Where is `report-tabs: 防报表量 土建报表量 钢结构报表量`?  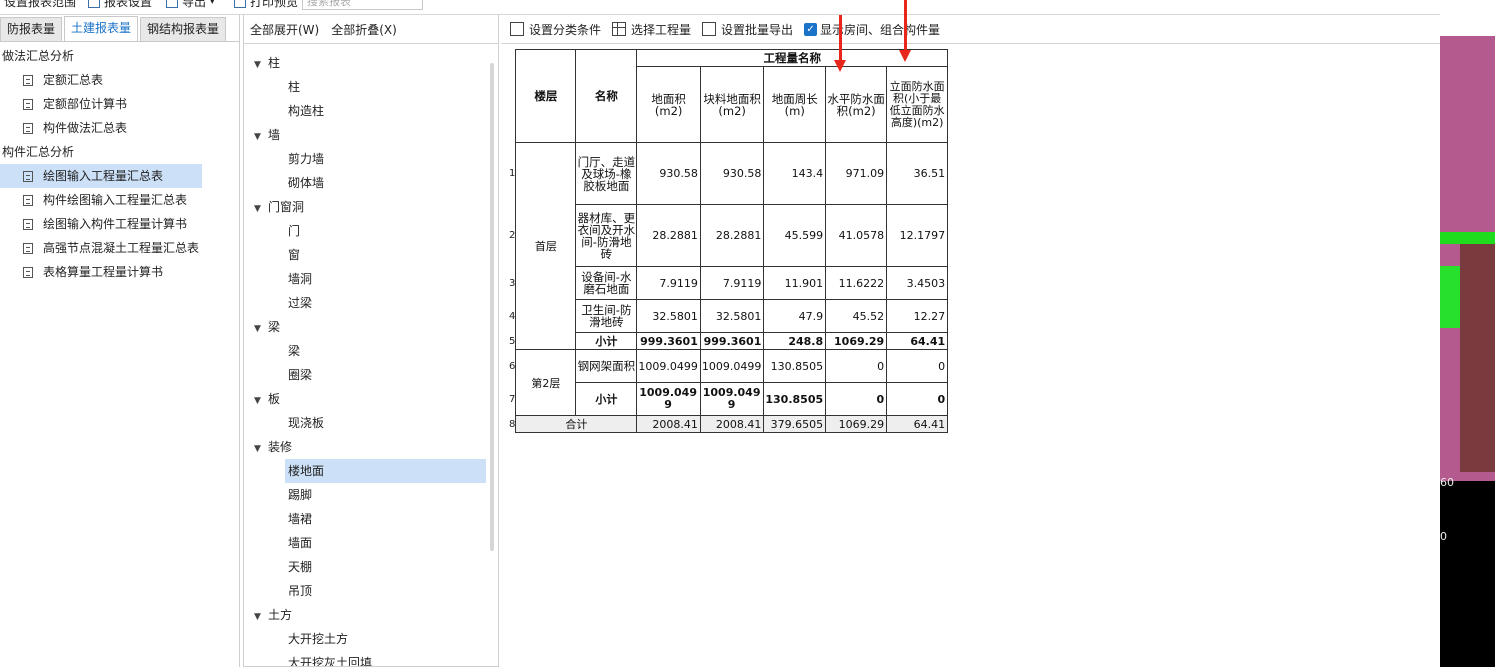
report-tabs: 防报表量 土建报表量 钢结构报表量 is located at coordinates (119, 28).